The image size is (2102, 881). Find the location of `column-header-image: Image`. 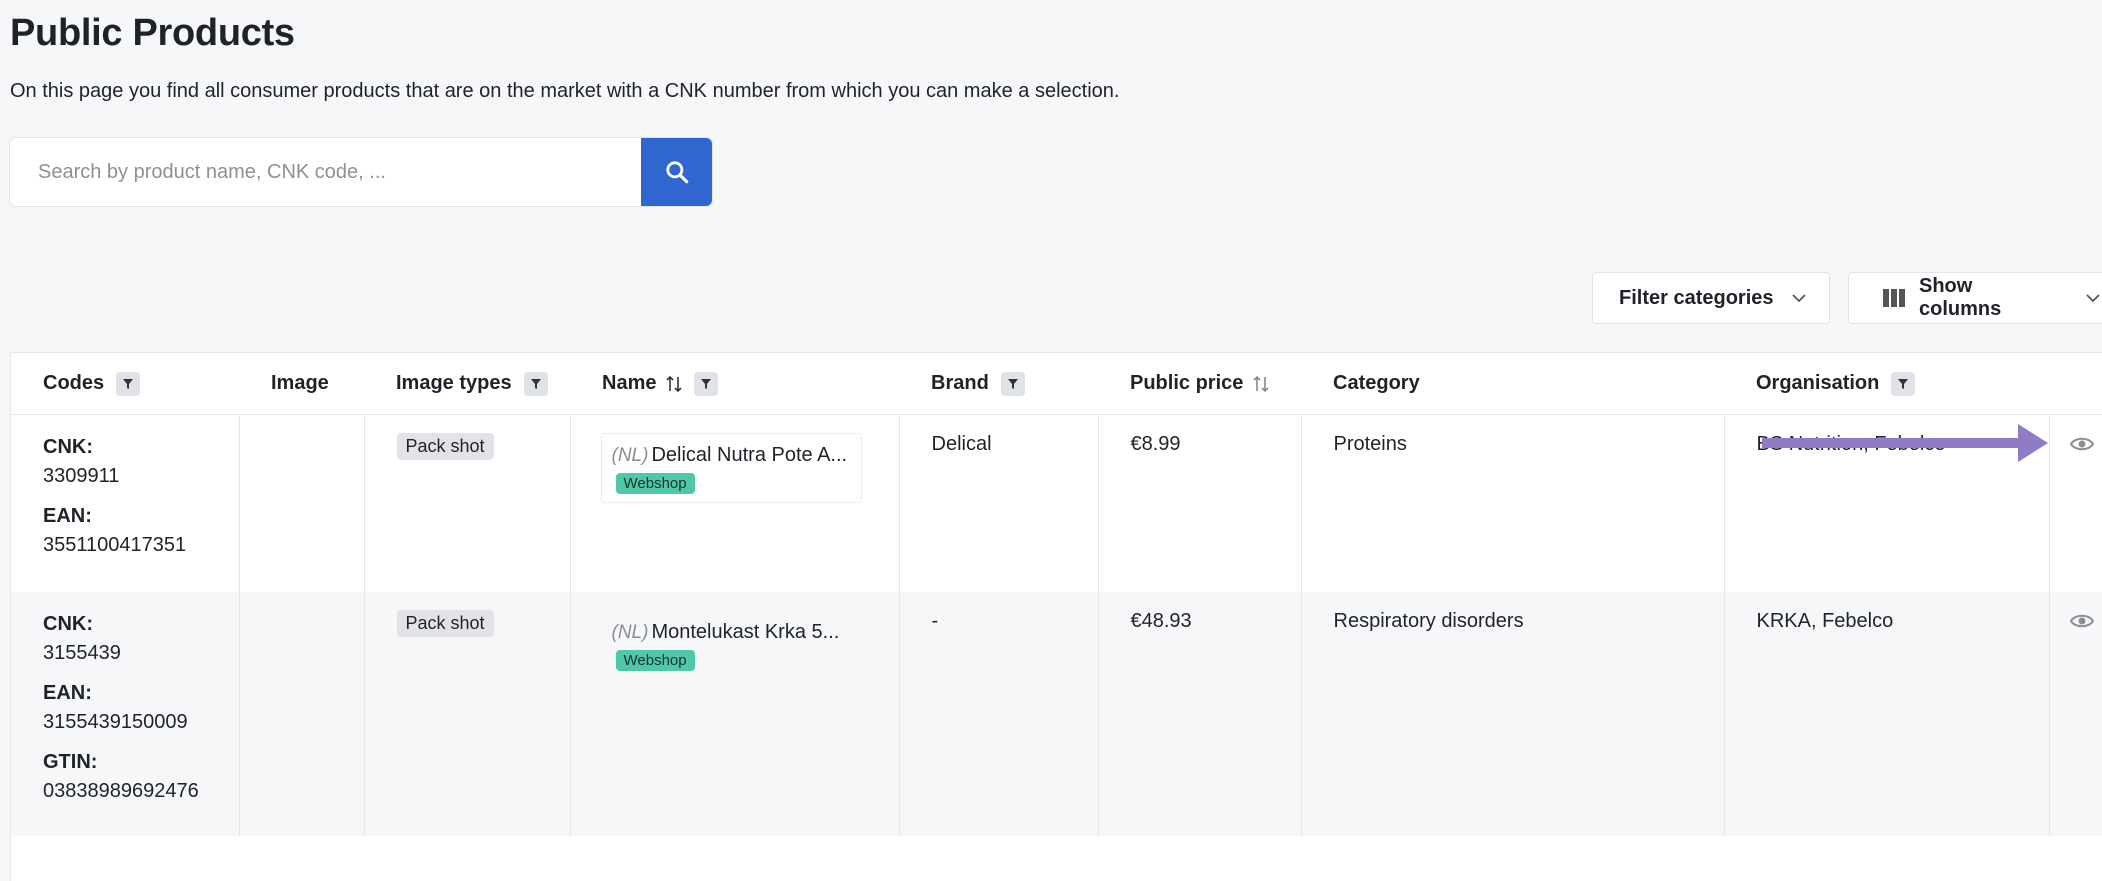

column-header-image: Image is located at coordinates (301, 384).